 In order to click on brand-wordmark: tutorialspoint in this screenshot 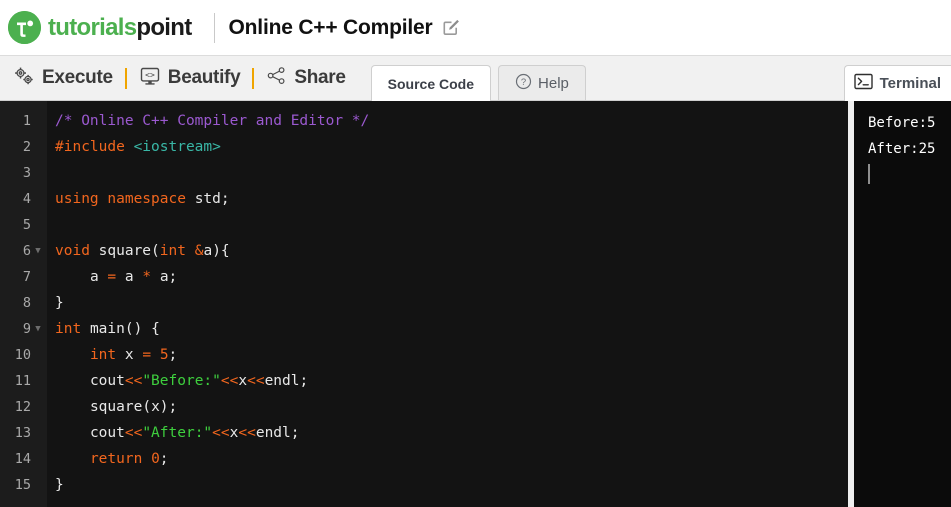, I will do `click(120, 28)`.